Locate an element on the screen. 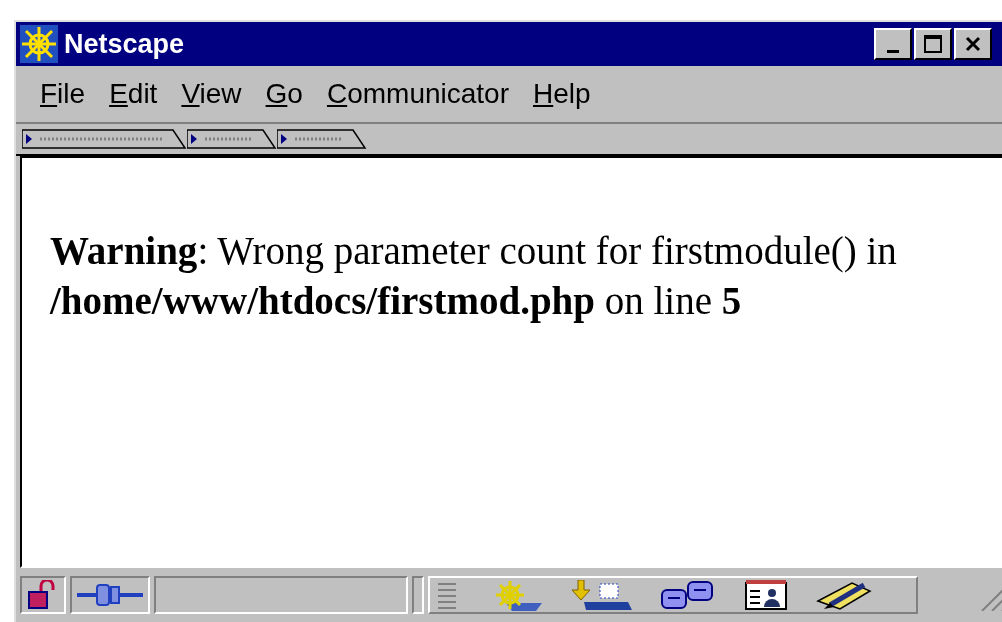 This screenshot has height=622, width=1002. window-title: Netscape is located at coordinates (124, 44).